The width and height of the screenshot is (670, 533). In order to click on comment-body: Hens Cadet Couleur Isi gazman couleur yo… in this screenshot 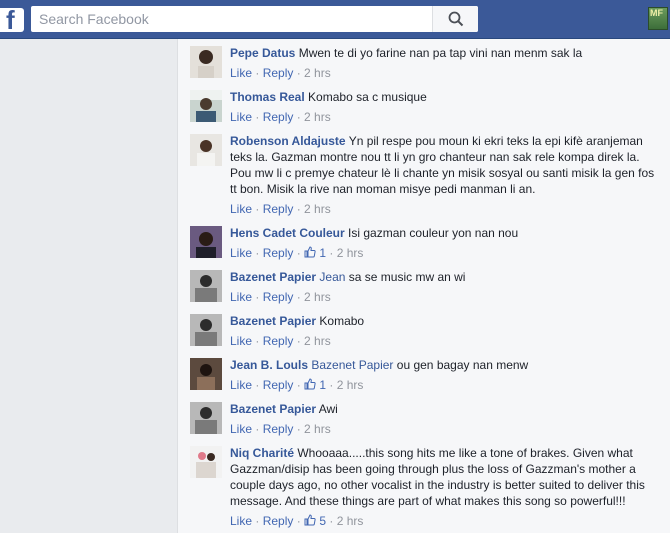, I will do `click(442, 243)`.